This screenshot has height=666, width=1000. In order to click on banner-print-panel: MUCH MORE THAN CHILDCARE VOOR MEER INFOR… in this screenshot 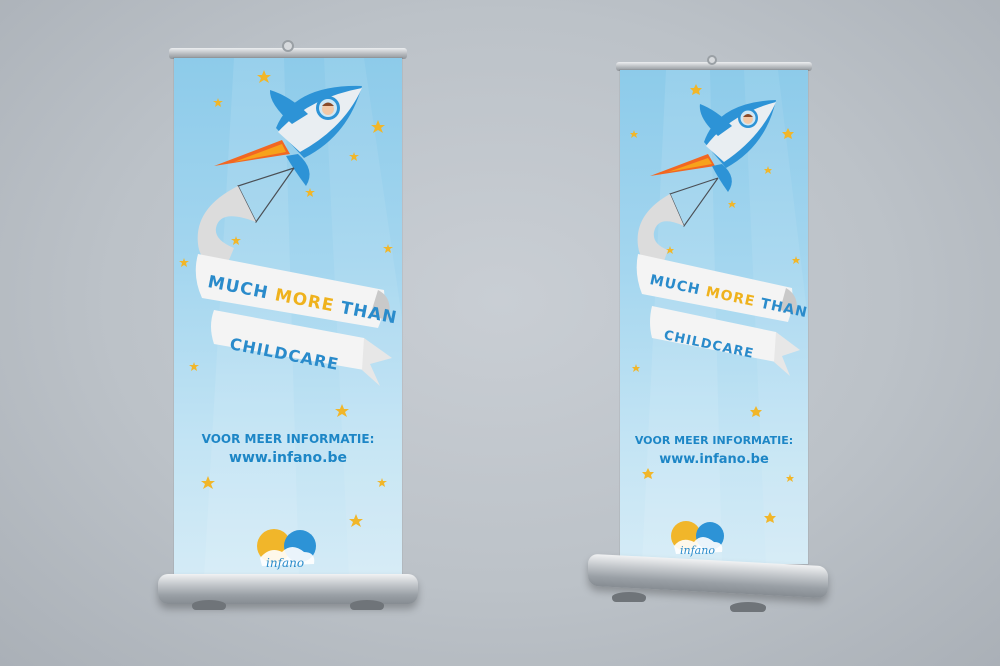, I will do `click(714, 317)`.